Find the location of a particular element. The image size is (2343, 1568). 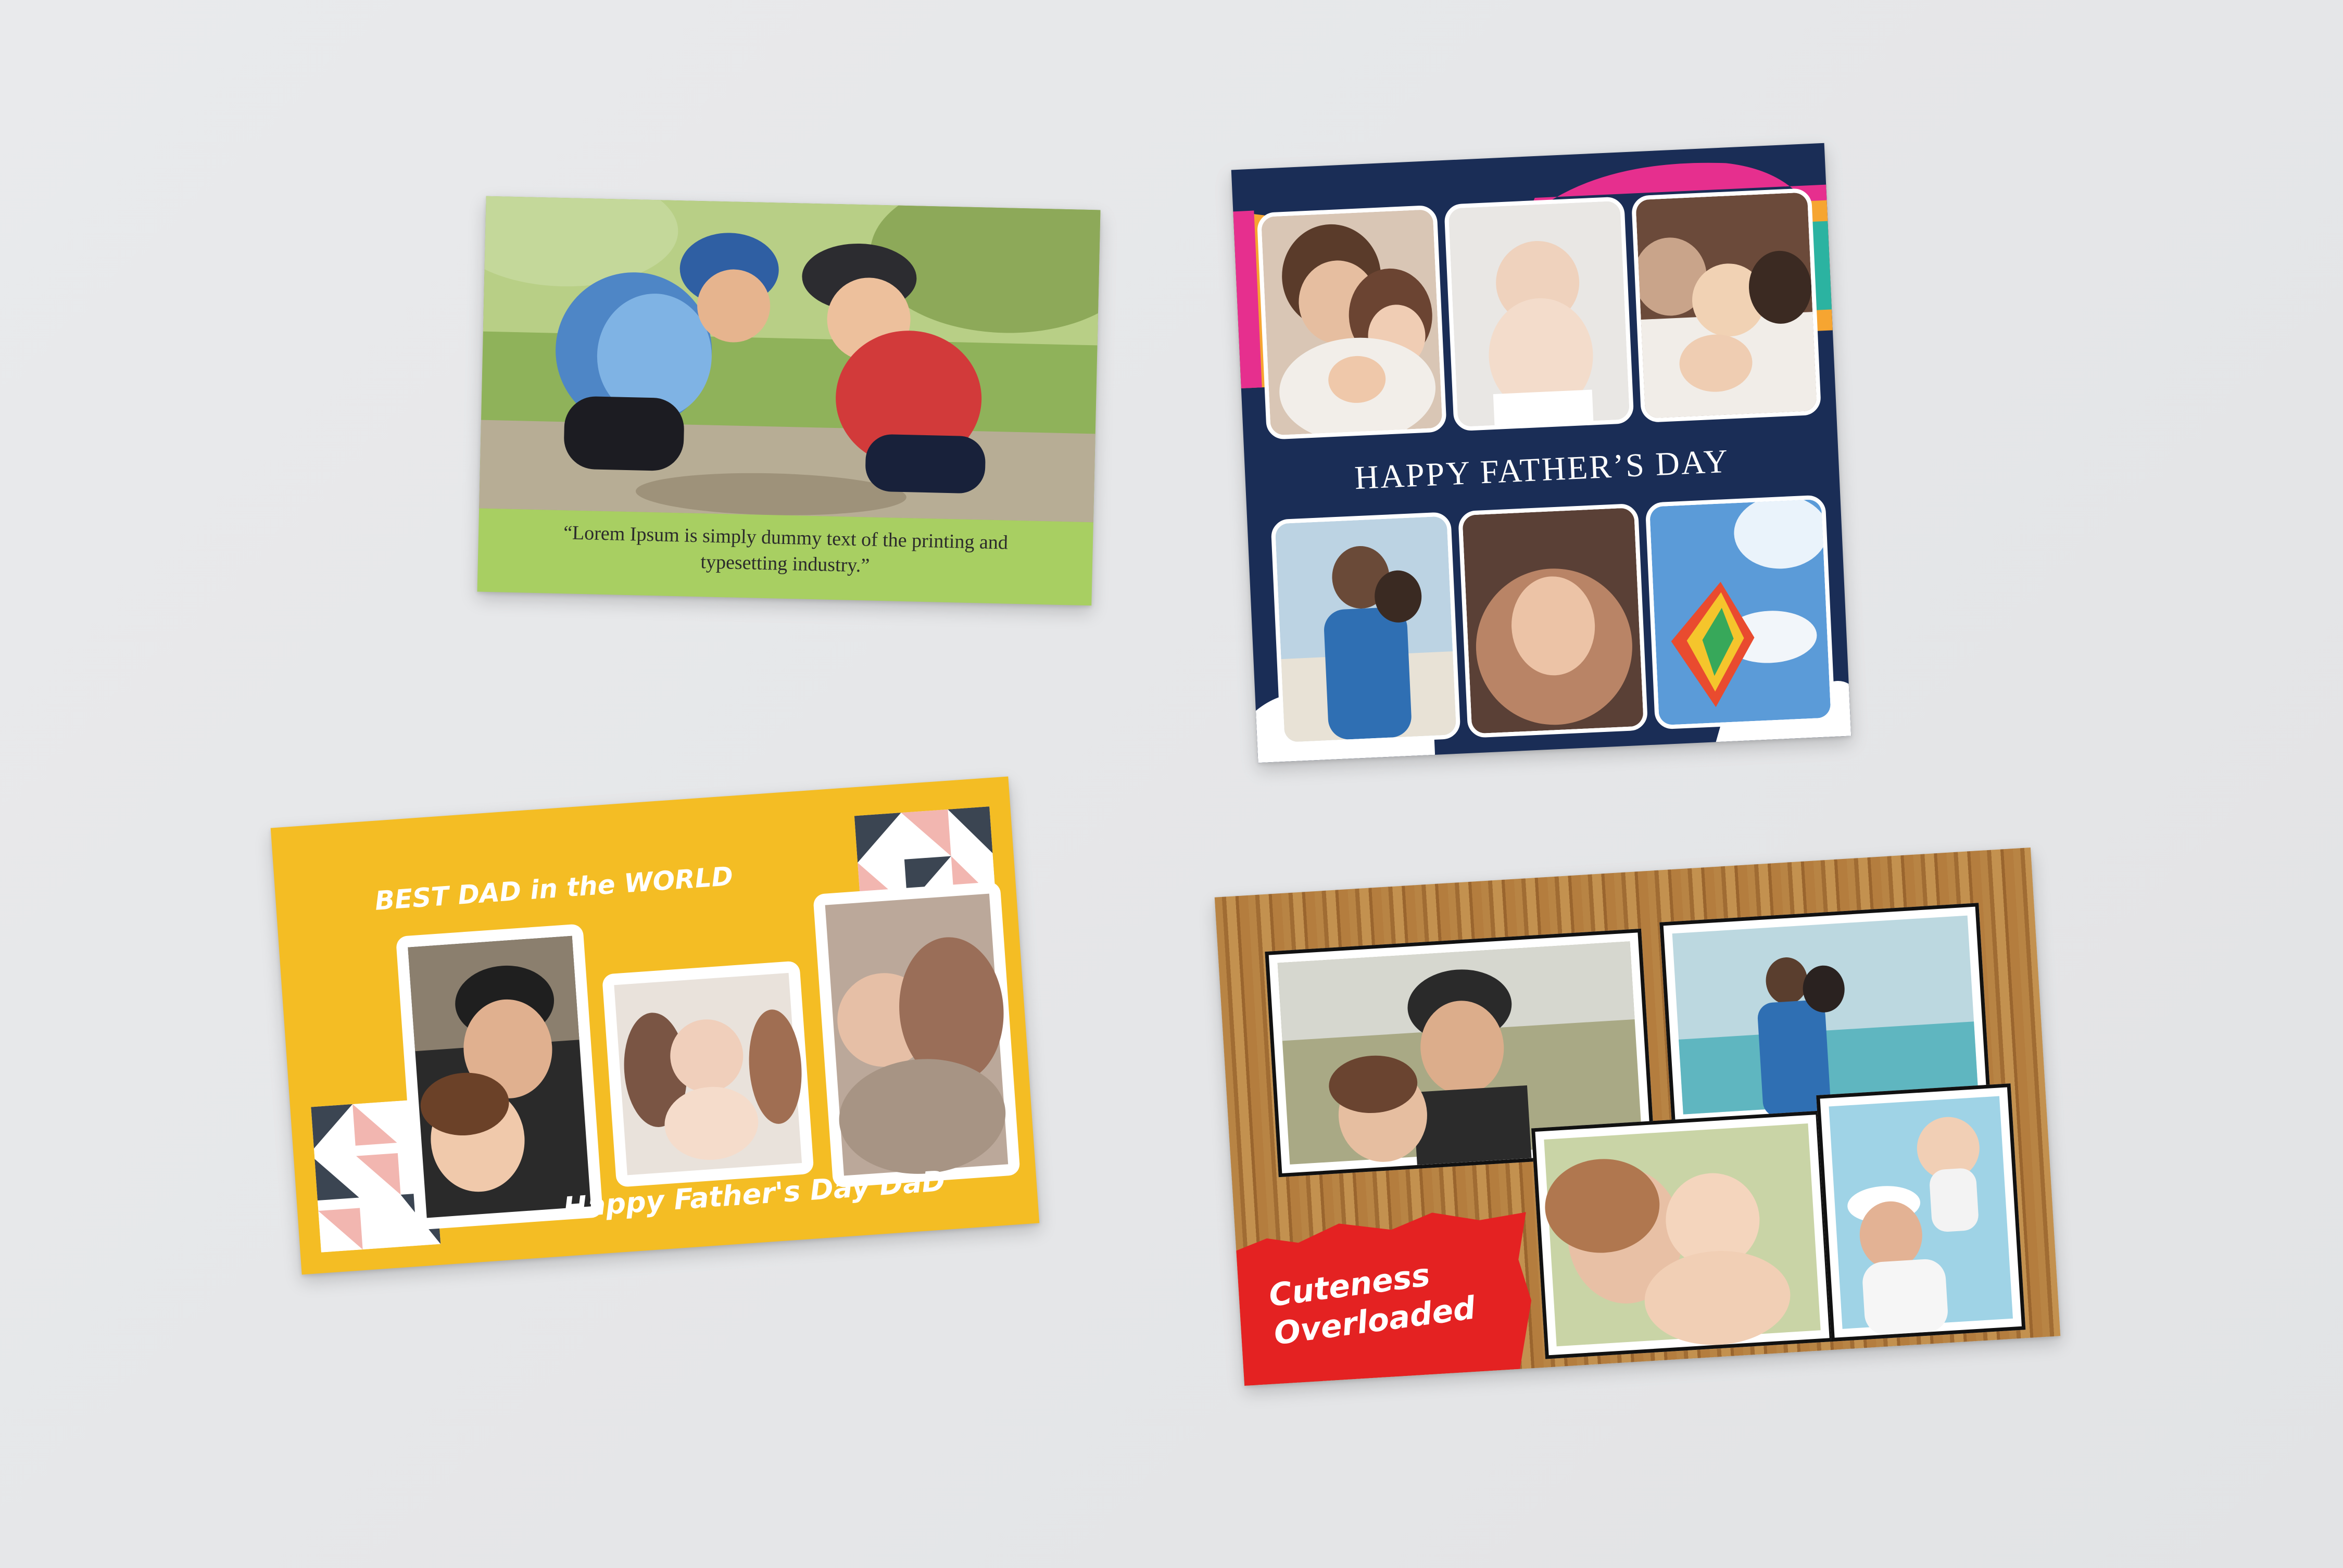

family-bed-photo-frame is located at coordinates (1727, 305).